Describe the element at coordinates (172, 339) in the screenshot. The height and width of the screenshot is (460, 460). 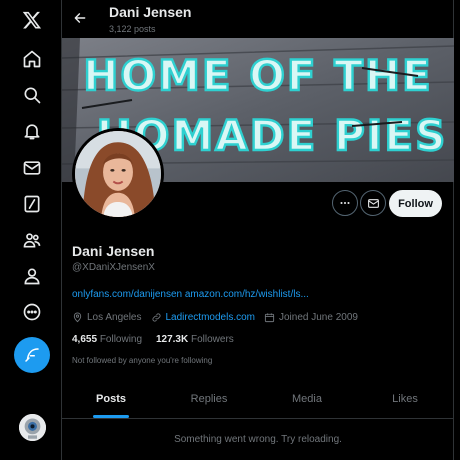
I see `followers-count: 127.3K` at that location.